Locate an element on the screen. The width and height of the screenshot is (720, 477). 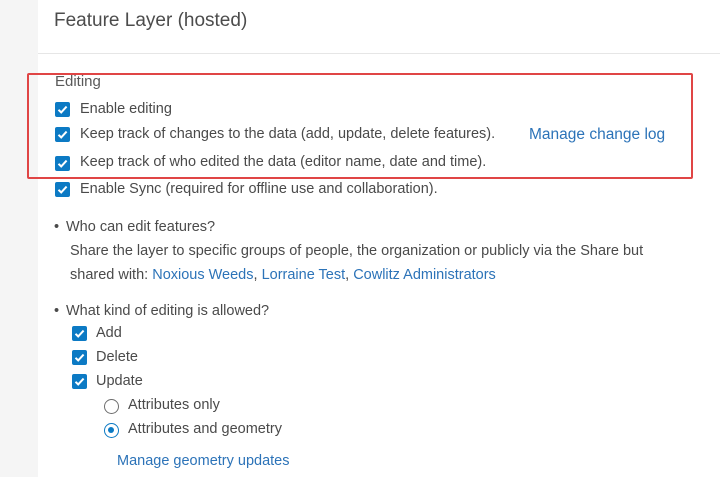
update-checkbox is located at coordinates (79, 381).